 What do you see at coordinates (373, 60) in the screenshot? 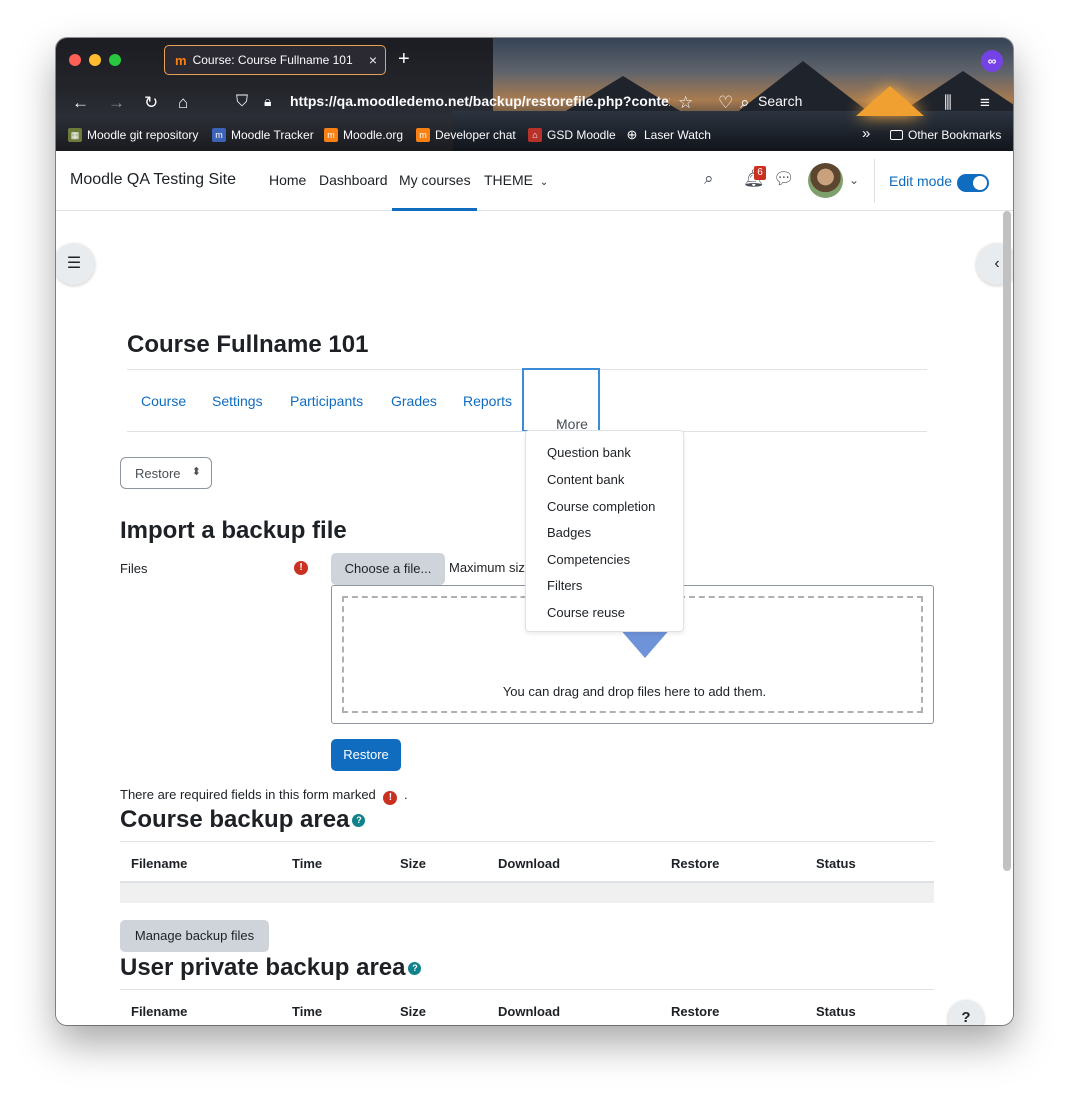
I see `close-tab-icon: ×` at bounding box center [373, 60].